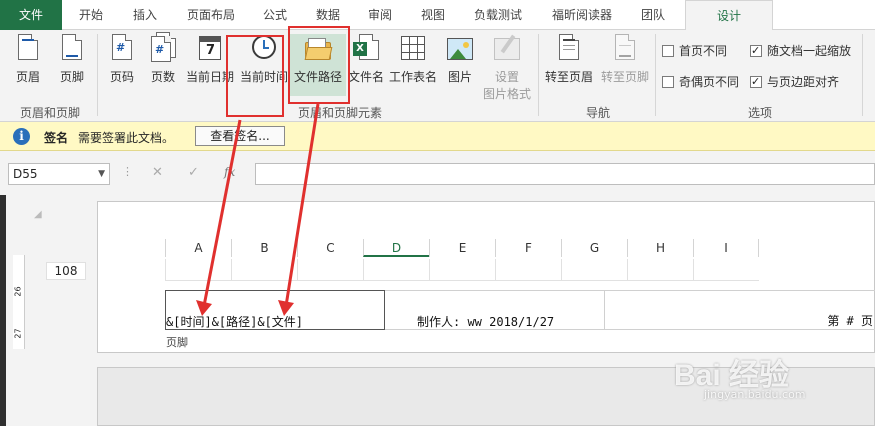 The image size is (875, 426). What do you see at coordinates (462, 270) in the screenshot?
I see `grid-row` at bounding box center [462, 270].